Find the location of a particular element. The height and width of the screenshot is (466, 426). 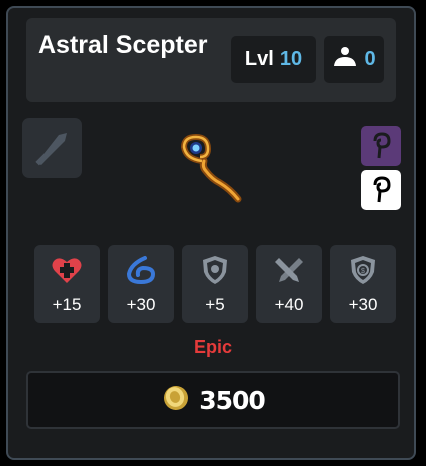

level-label: Lvl is located at coordinates (259, 59).